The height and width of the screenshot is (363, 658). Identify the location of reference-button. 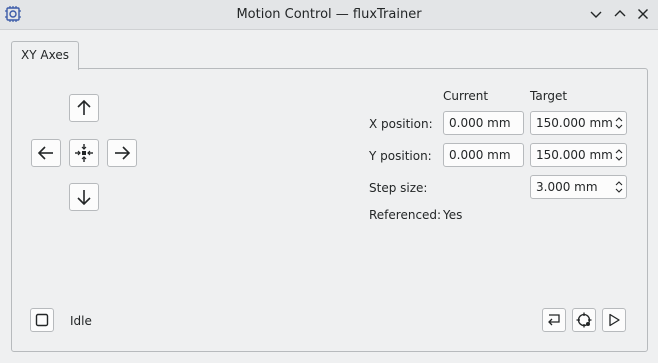
(584, 320).